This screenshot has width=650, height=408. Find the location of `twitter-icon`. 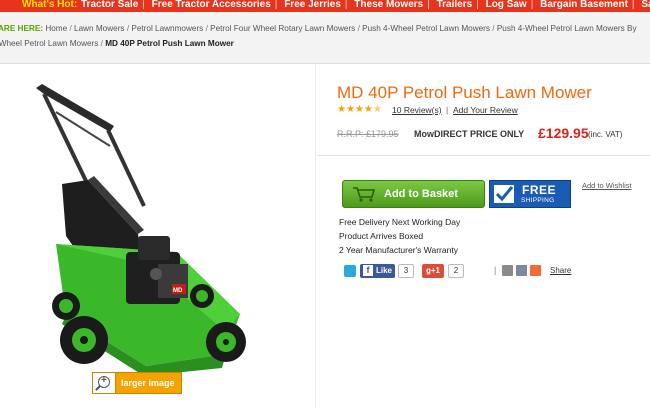

twitter-icon is located at coordinates (350, 271).